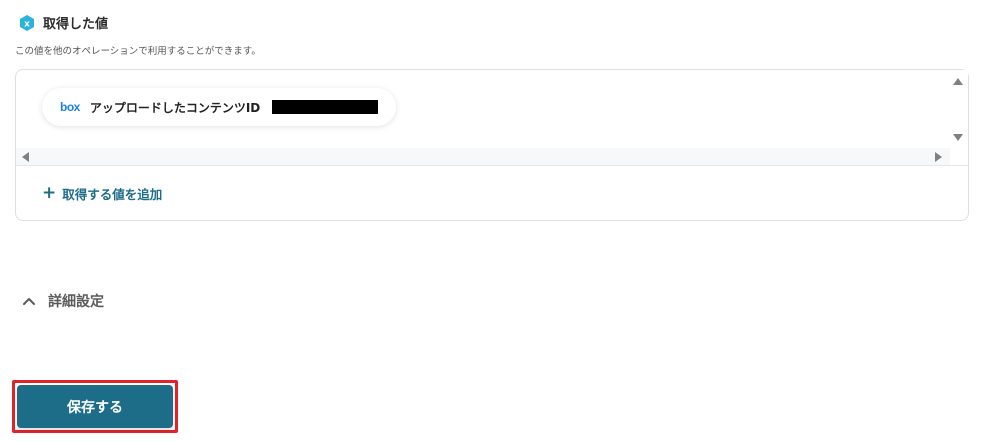 The image size is (982, 441). Describe the element at coordinates (483, 156) in the screenshot. I see `horizontal-scrollbar` at that location.